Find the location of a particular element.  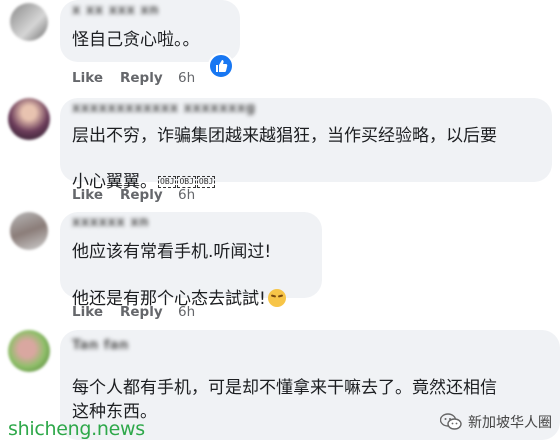

comment-author: xxxxxxxxxxxx xxxxxxxg is located at coordinates (164, 108).